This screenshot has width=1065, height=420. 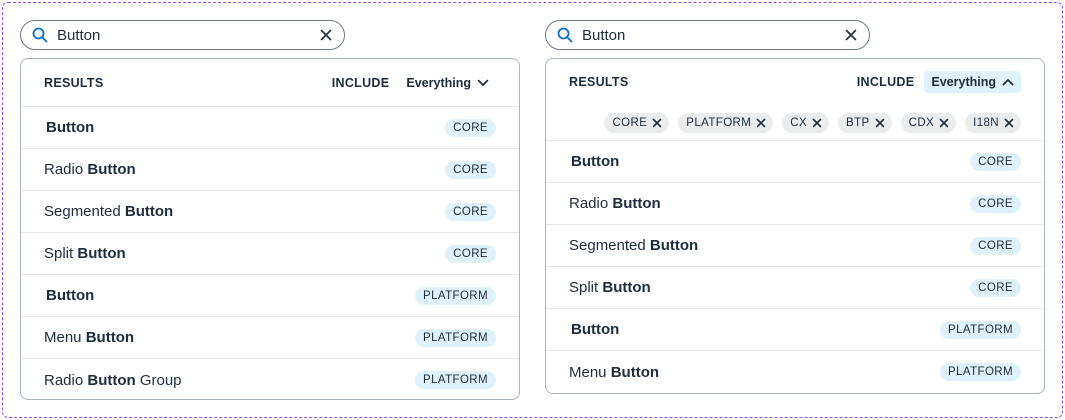 I want to click on filter-chip: BTP, so click(x=865, y=122).